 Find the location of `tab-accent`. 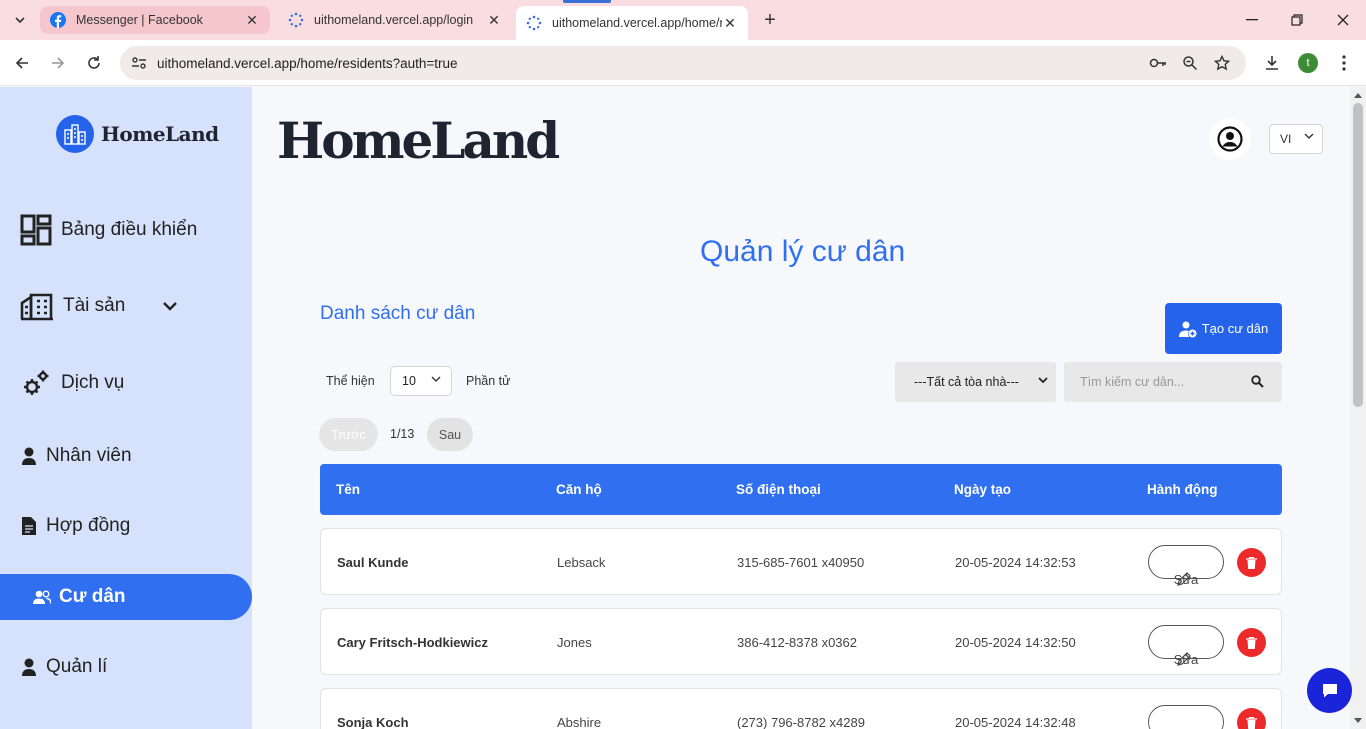

tab-accent is located at coordinates (587, 1).